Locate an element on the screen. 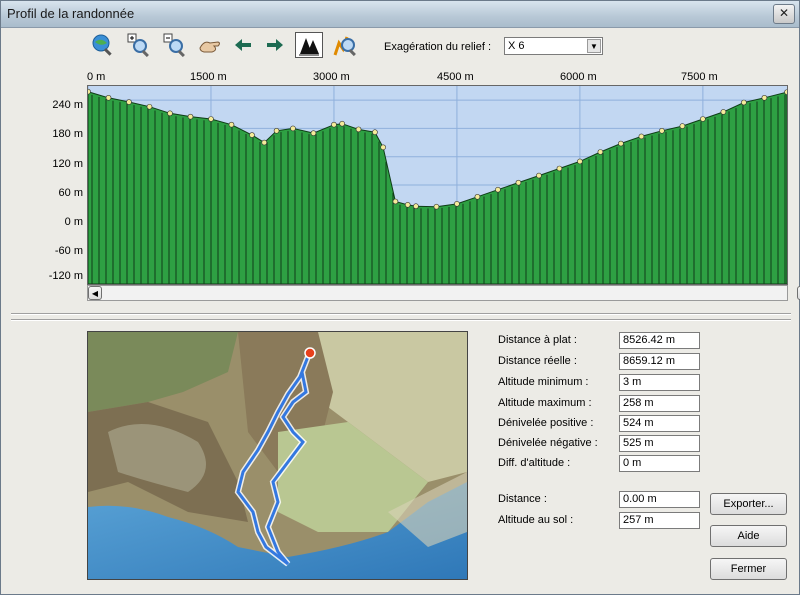 This screenshot has height=595, width=800. y-tick-label: 240 m is located at coordinates (67, 105).